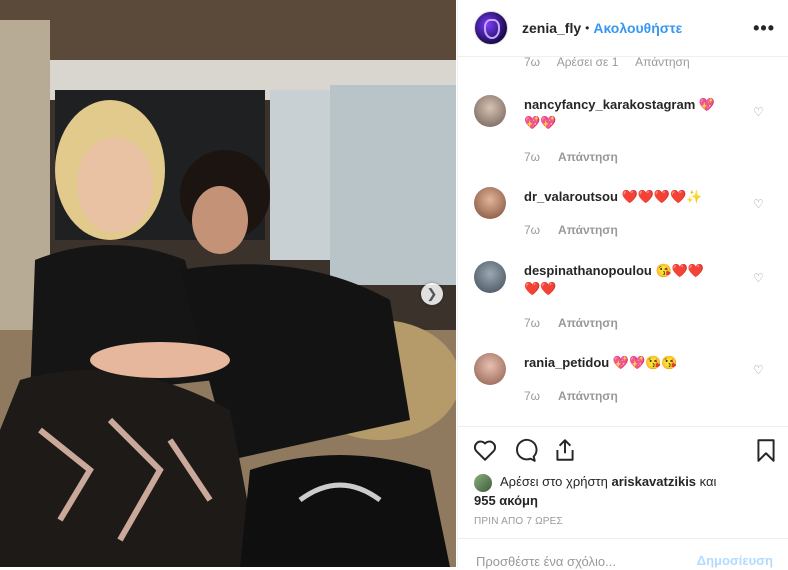  I want to click on comment-text: dr_valaroutsou ❤️❤️❤️❤️✨, so click(634, 197).